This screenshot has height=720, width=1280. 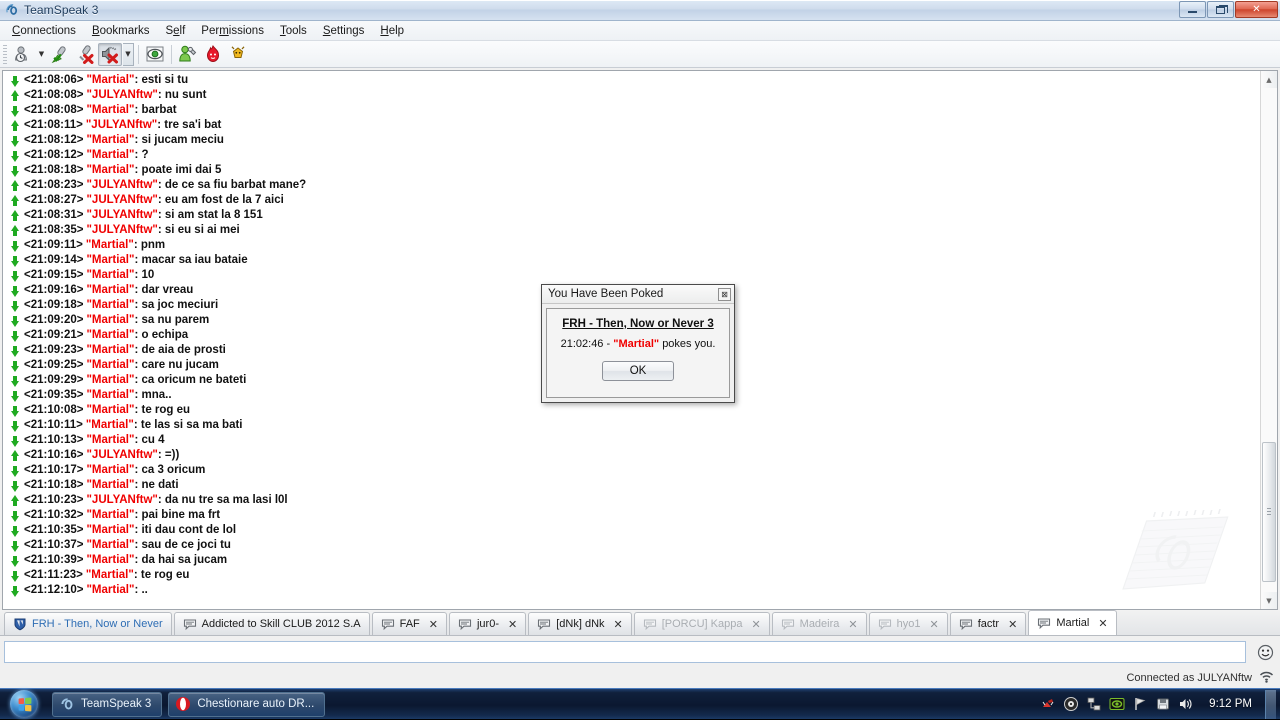 What do you see at coordinates (409, 623) in the screenshot?
I see `tab-faf: FAF✕` at bounding box center [409, 623].